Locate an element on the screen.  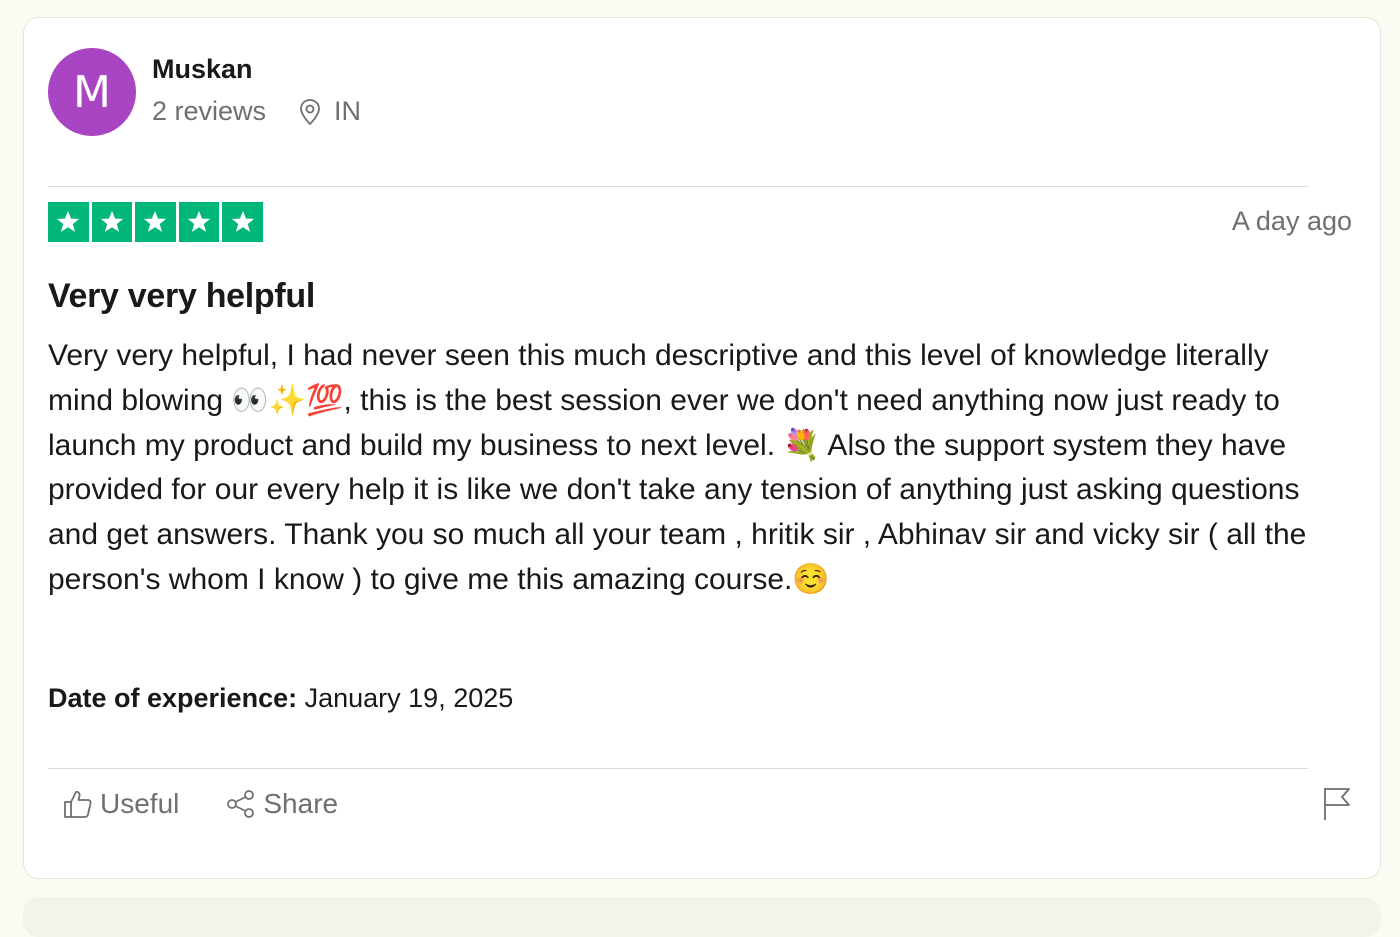
date-of-experience-value: January 19, 2025 is located at coordinates (409, 698).